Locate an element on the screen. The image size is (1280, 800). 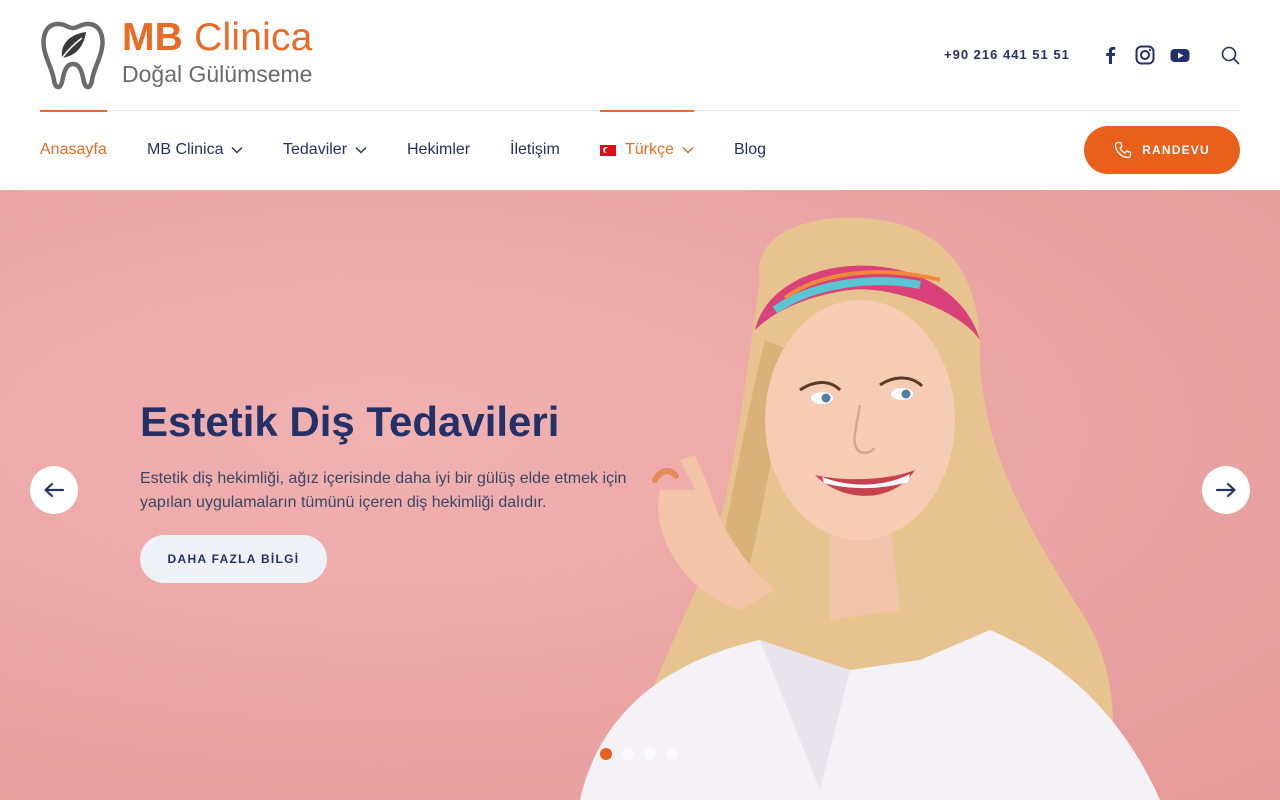
appointment-button: RANDEVU is located at coordinates (1162, 150).